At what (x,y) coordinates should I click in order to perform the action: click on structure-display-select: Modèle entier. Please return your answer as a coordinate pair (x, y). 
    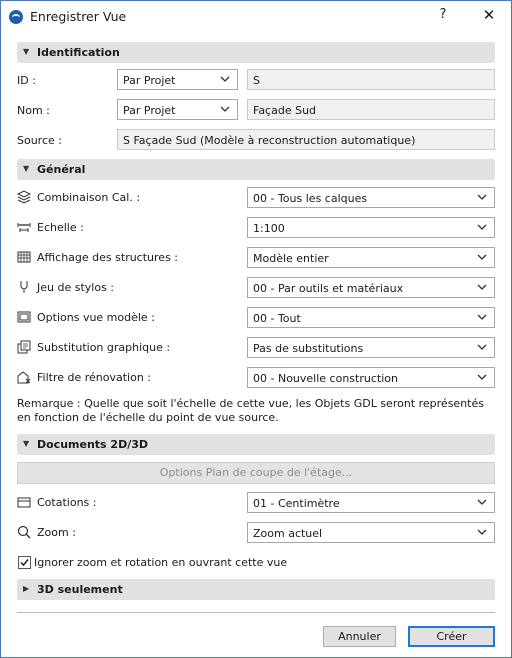
    Looking at the image, I should click on (371, 257).